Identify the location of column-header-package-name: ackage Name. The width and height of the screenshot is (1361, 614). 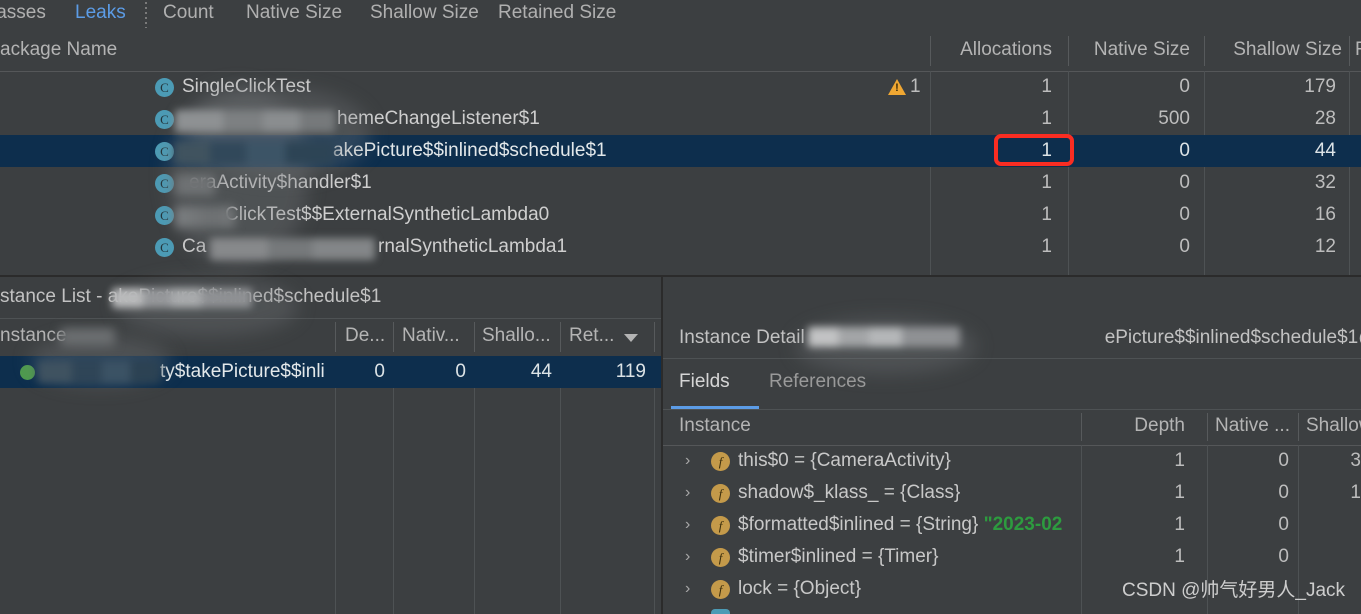
(460, 51).